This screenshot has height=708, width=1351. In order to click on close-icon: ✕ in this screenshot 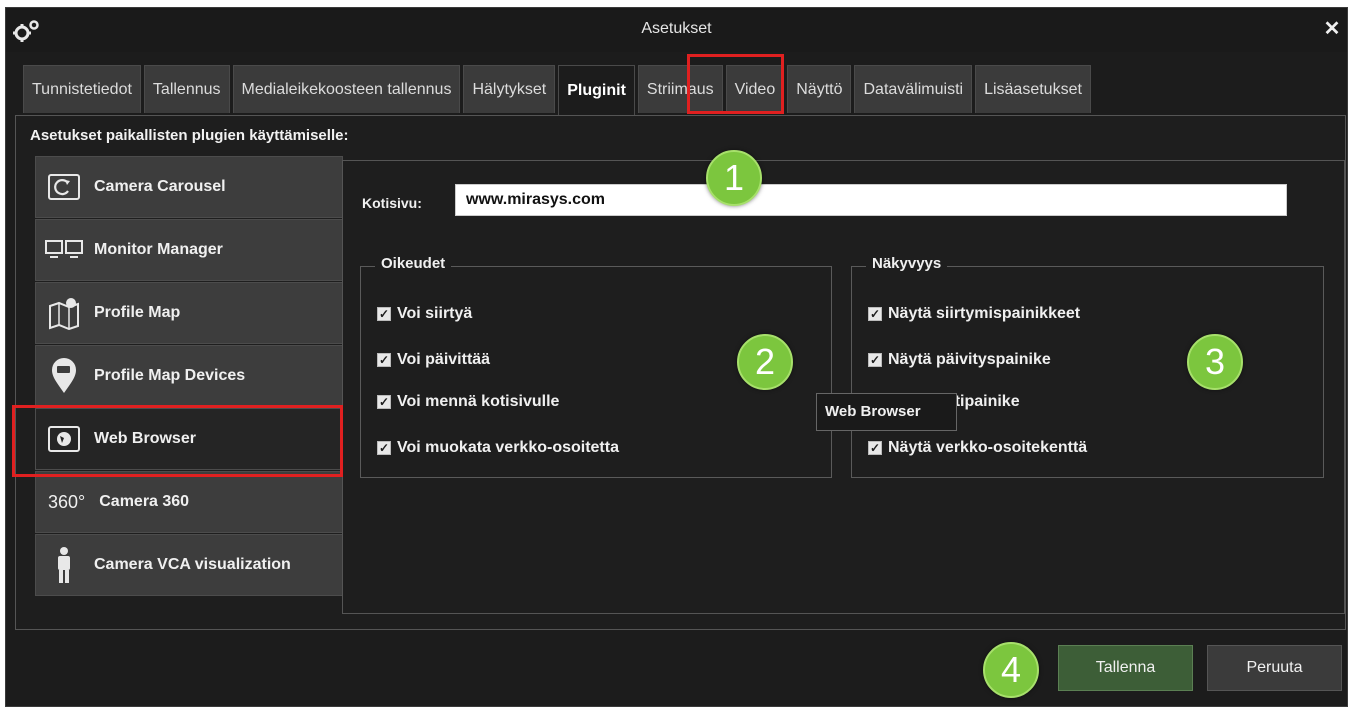, I will do `click(1332, 29)`.